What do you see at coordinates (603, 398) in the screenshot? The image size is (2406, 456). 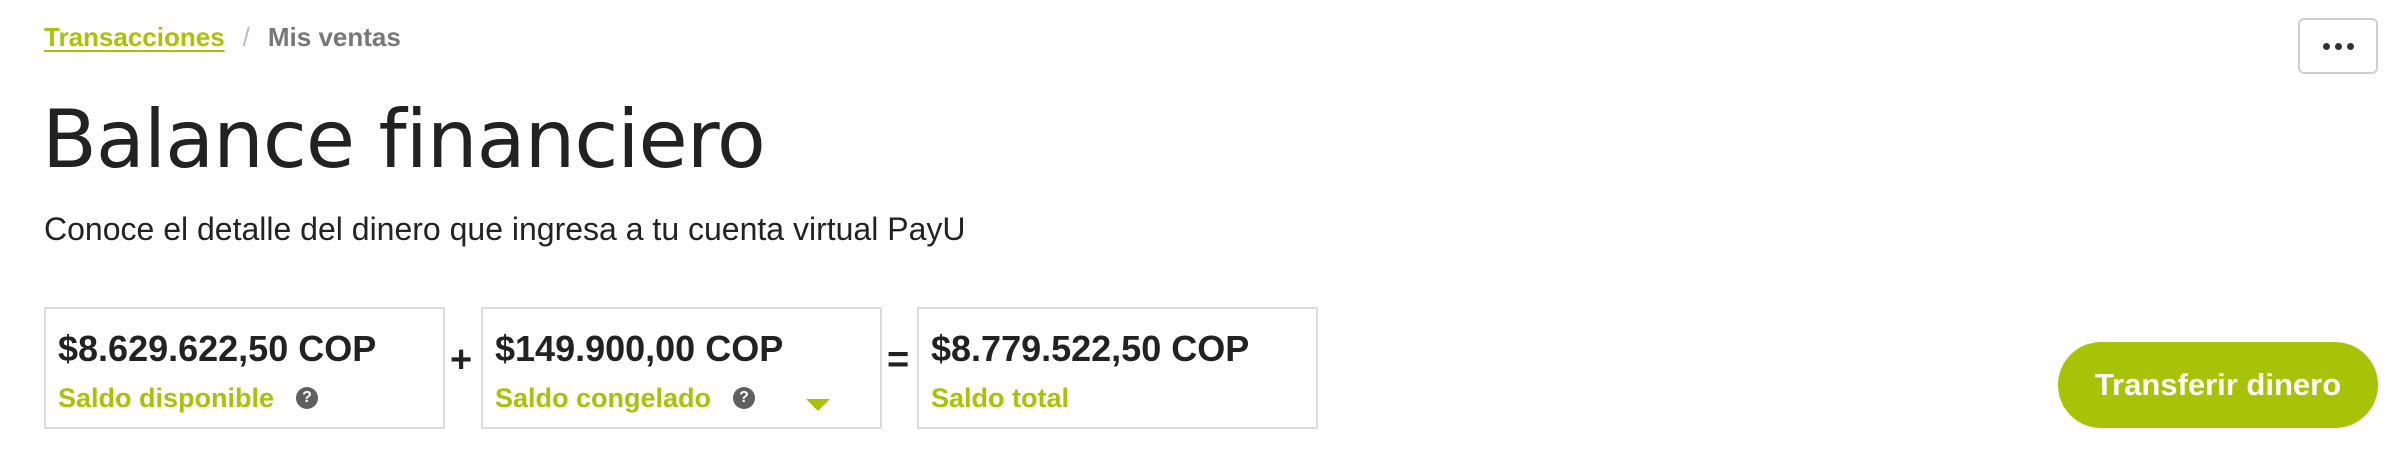 I see `frozen-balance-label: Saldo congelado` at bounding box center [603, 398].